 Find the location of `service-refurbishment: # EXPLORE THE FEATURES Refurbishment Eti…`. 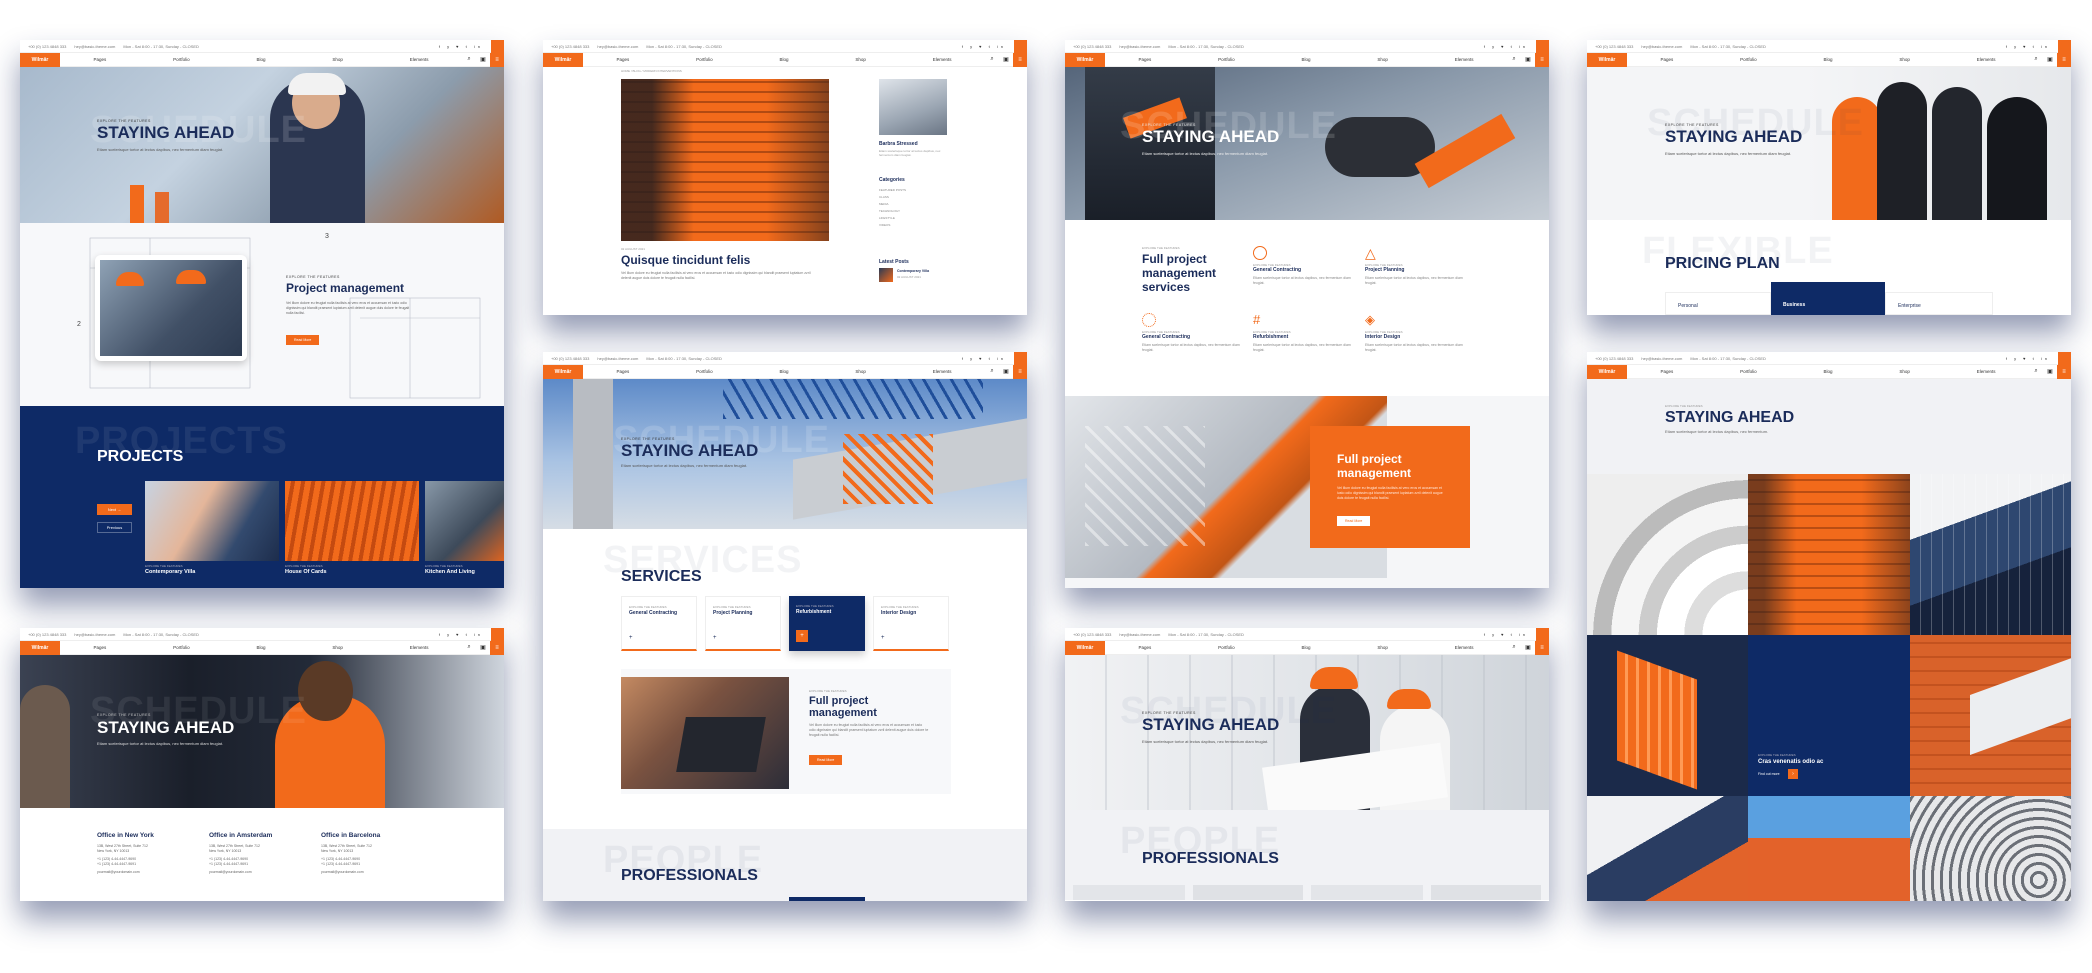

service-refurbishment: # EXPLORE THE FEATURES Refurbishment Eti… is located at coordinates (1303, 333).